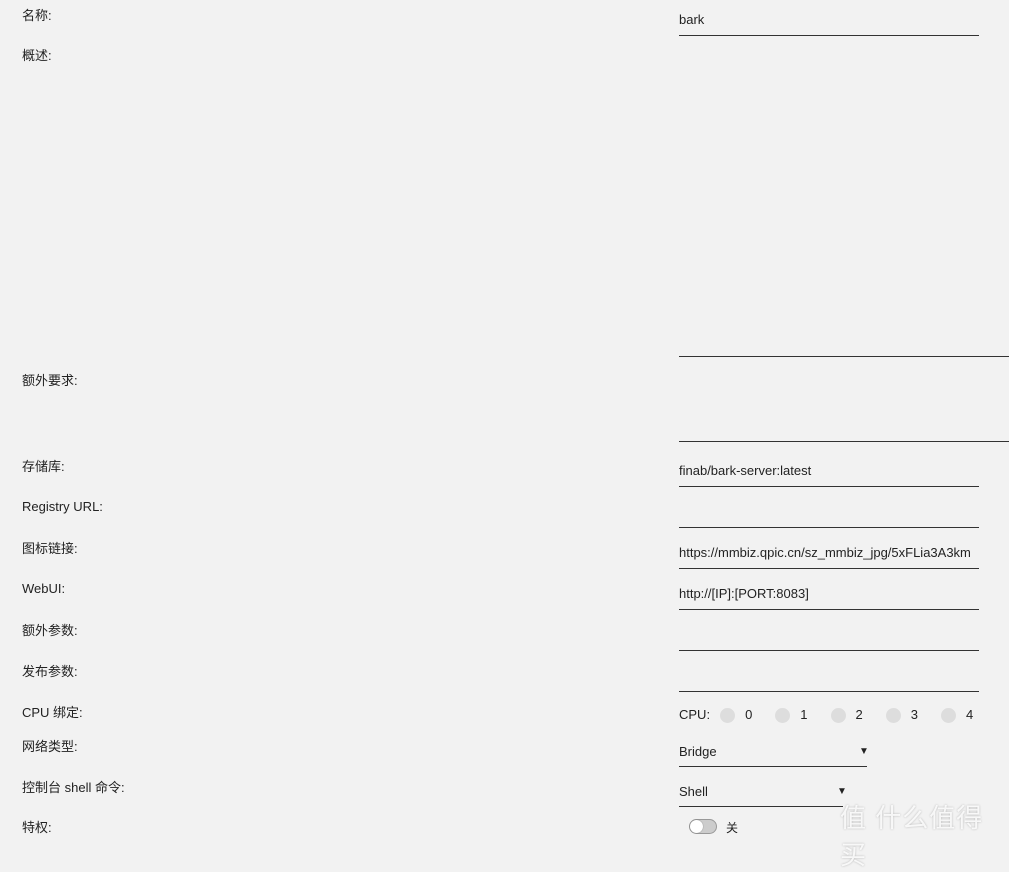 The image size is (1009, 872). What do you see at coordinates (829, 35) in the screenshot?
I see `name-input-underline` at bounding box center [829, 35].